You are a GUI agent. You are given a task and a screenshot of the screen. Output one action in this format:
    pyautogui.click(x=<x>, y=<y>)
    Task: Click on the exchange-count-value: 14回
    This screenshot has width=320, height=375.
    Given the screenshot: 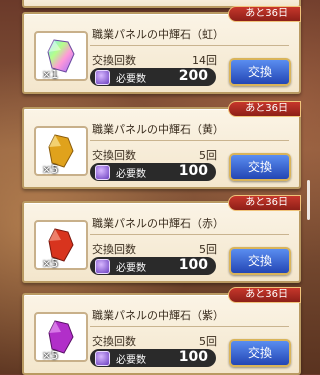 What is the action you would take?
    pyautogui.click(x=204, y=60)
    